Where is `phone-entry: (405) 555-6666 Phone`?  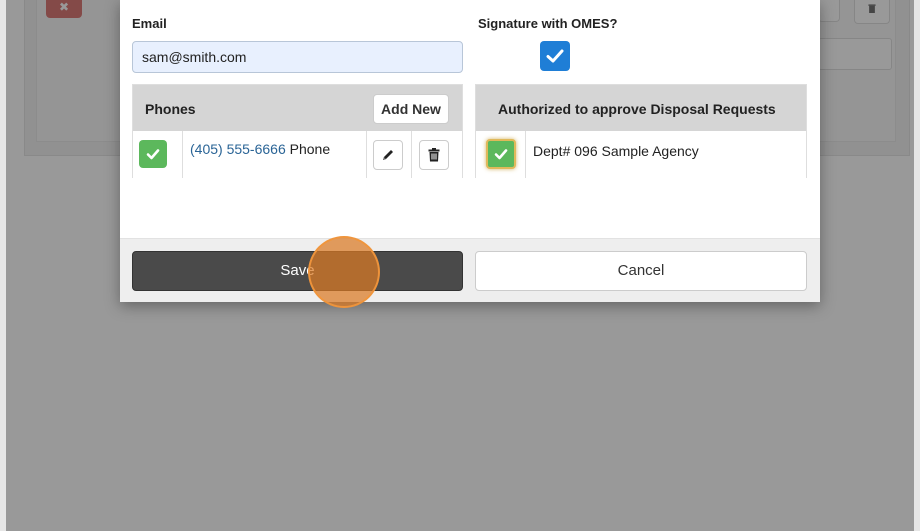
phone-entry: (405) 555-6666 Phone is located at coordinates (260, 149).